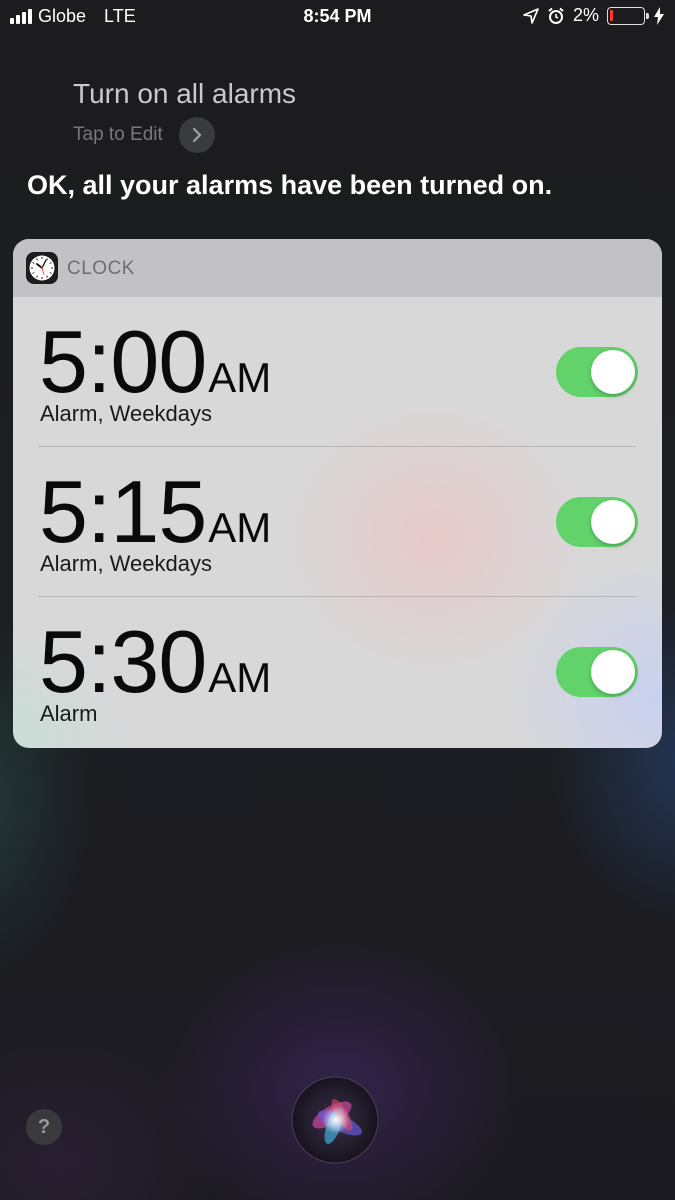  What do you see at coordinates (659, 15) in the screenshot?
I see `charging-bolt-icon` at bounding box center [659, 15].